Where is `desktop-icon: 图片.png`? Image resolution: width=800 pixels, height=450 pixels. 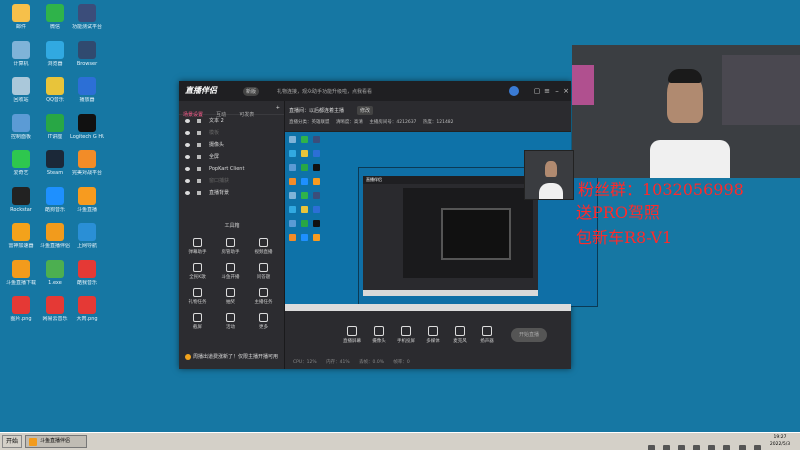
desktop-icon: 图片.png is located at coordinates (21, 309).